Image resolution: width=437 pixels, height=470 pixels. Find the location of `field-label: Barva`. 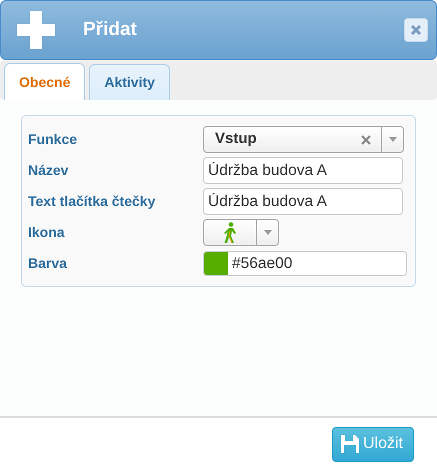

field-label: Barva is located at coordinates (48, 263).